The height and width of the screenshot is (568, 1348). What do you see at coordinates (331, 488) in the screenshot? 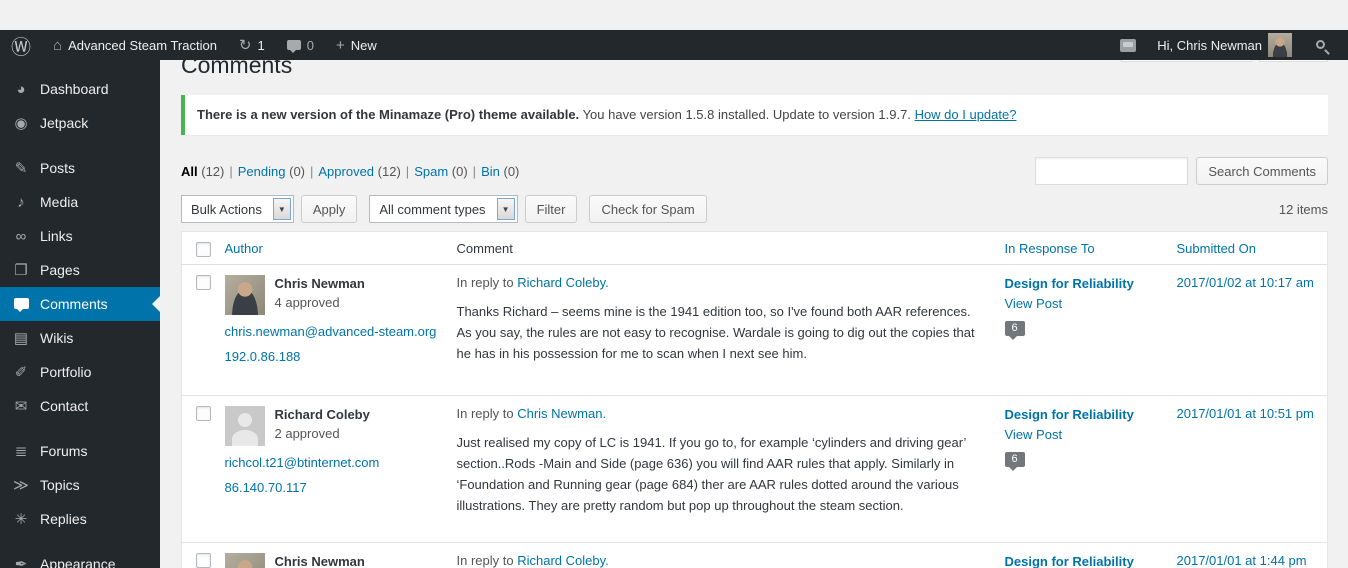
I see `author-ip-link: 86.140.70.117` at bounding box center [331, 488].